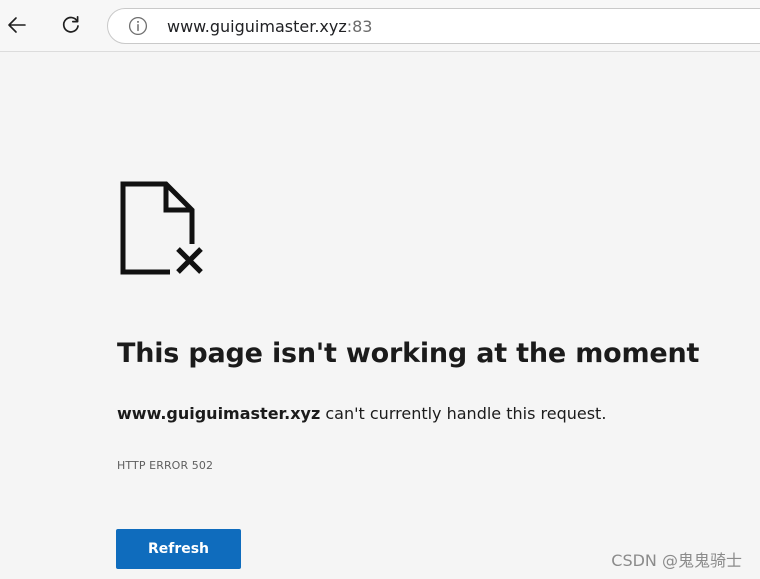 The height and width of the screenshot is (579, 760). Describe the element at coordinates (676, 560) in the screenshot. I see `watermark: CSDN @鬼鬼骑士` at that location.